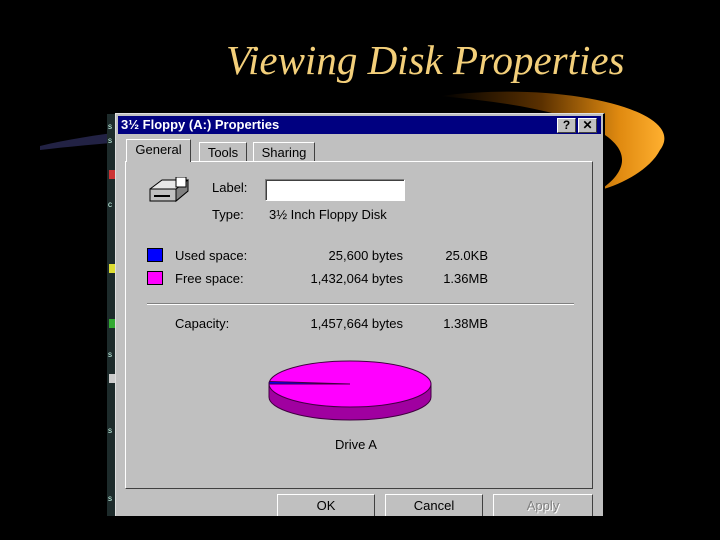 This screenshot has height=540, width=720. I want to click on capacity-bytes: 1,457,664 bytes, so click(356, 323).